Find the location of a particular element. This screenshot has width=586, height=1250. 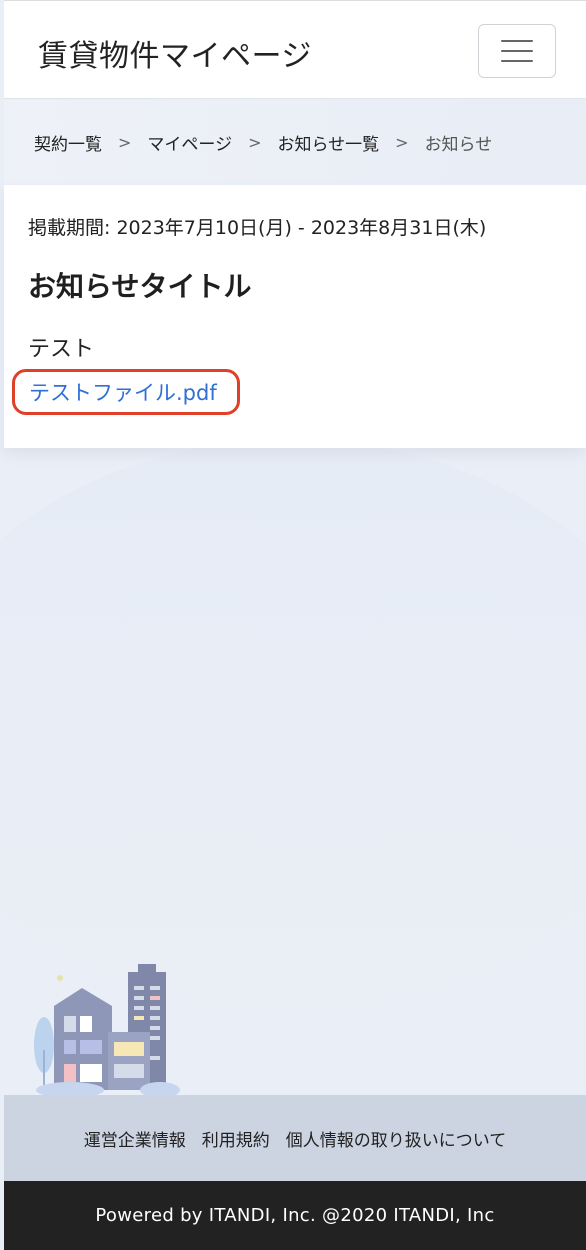

breadcrumb: 契約一覧 > マイページ > お知らせ一覧 > お知らせ is located at coordinates (295, 142).